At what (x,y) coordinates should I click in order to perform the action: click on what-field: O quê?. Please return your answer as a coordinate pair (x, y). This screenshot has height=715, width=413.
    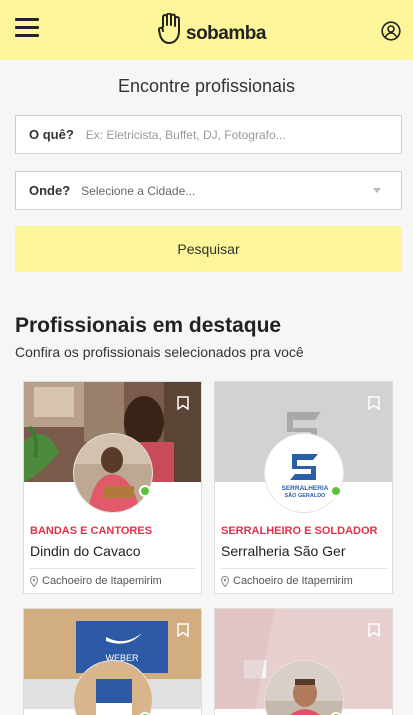
    Looking at the image, I should click on (208, 134).